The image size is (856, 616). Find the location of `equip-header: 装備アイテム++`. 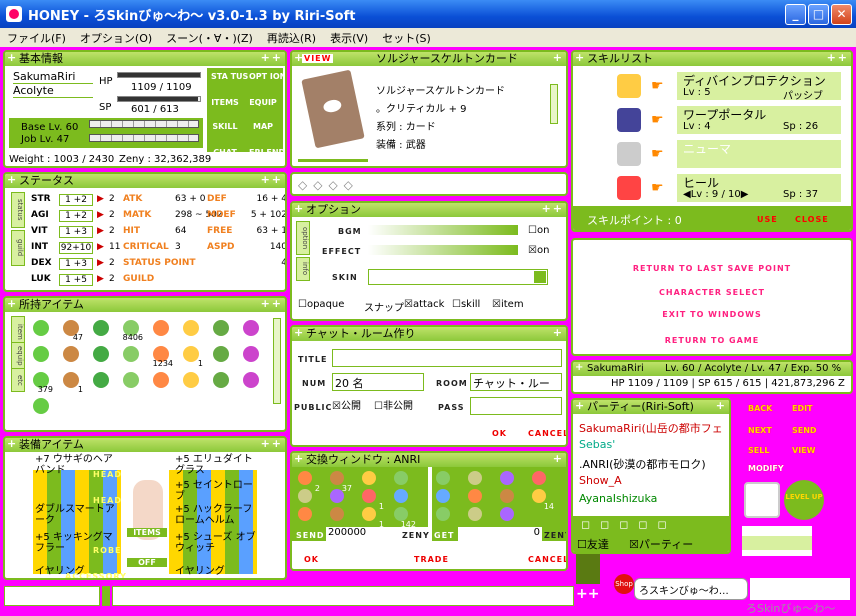

equip-header: 装備アイテム++ is located at coordinates (145, 445).